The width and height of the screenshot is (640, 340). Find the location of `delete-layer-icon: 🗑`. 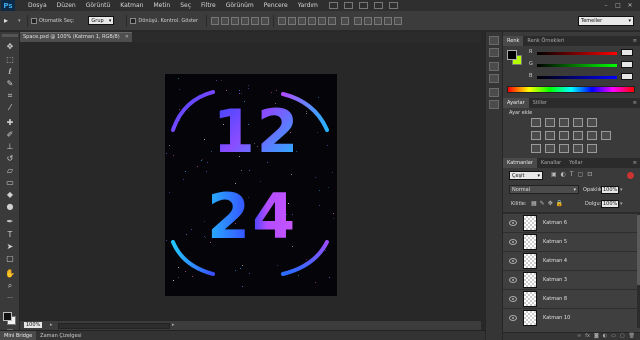

delete-layer-icon: 🗑 is located at coordinates (632, 336).